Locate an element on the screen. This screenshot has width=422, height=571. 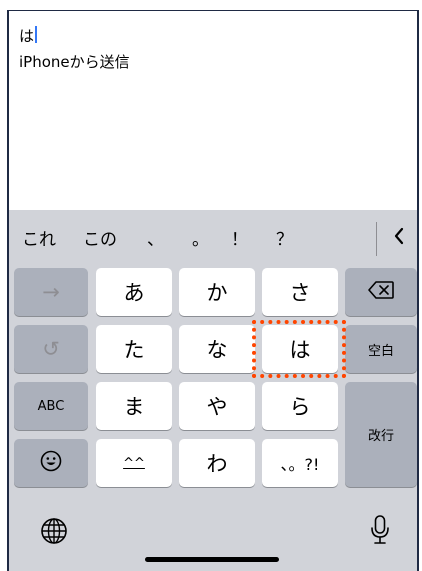
key-ya: や is located at coordinates (217, 406).